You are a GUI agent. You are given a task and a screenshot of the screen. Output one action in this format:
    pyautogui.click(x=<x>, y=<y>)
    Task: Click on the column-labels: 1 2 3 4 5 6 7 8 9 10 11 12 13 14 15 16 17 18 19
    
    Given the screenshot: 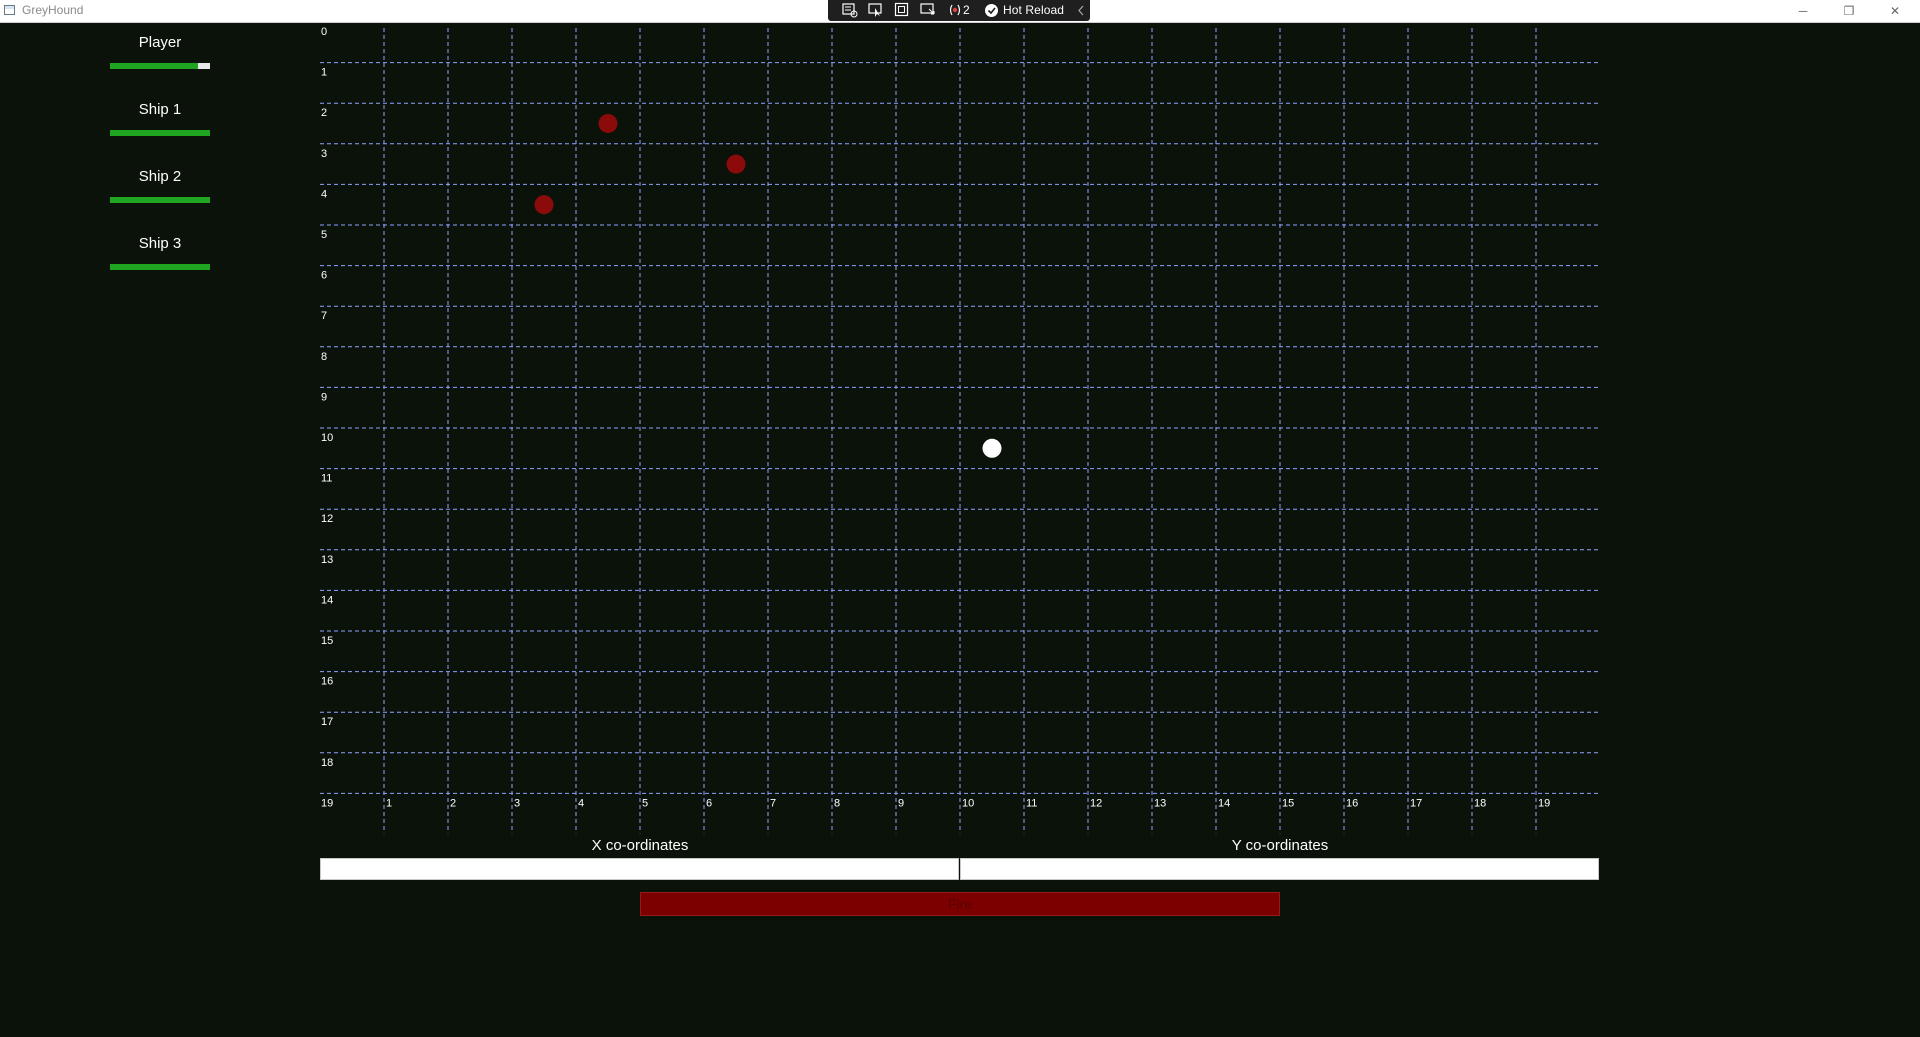 What is the action you would take?
    pyautogui.click(x=968, y=803)
    